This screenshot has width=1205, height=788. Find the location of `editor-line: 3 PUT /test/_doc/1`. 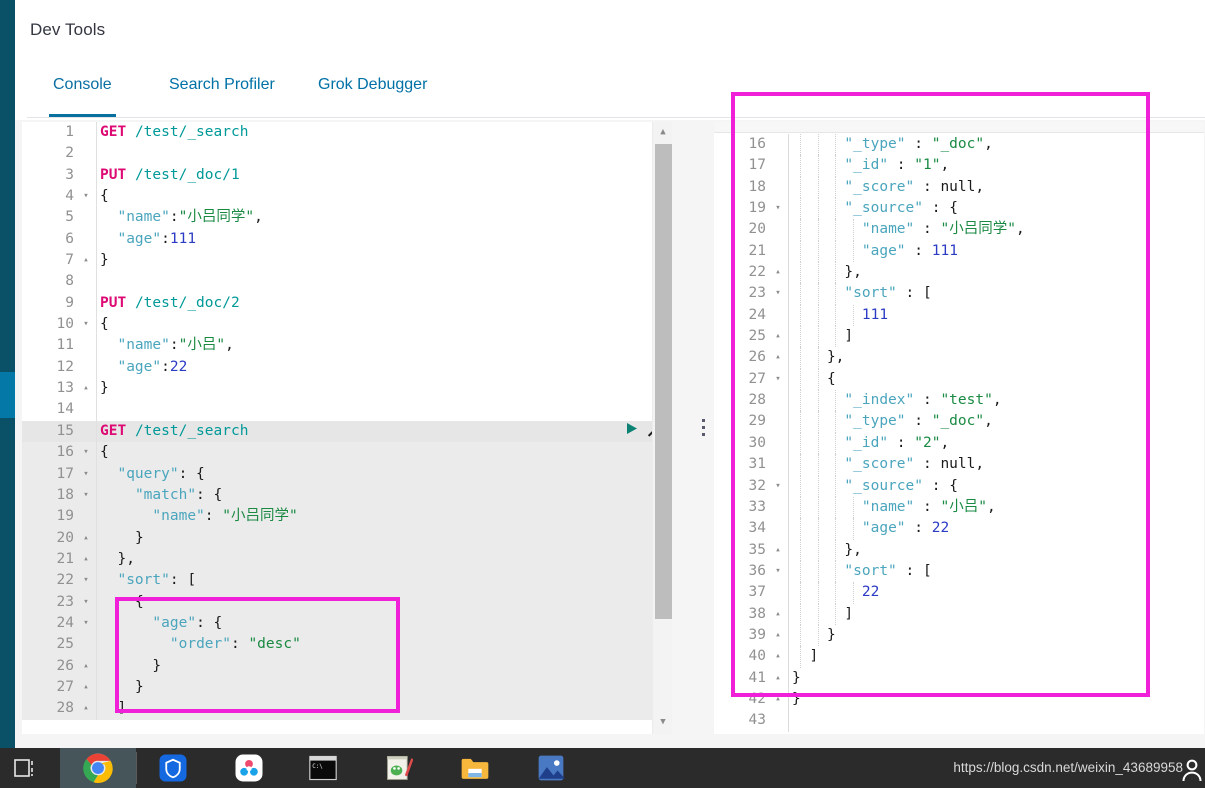

editor-line: 3 PUT /test/_doc/1 is located at coordinates (347, 175).